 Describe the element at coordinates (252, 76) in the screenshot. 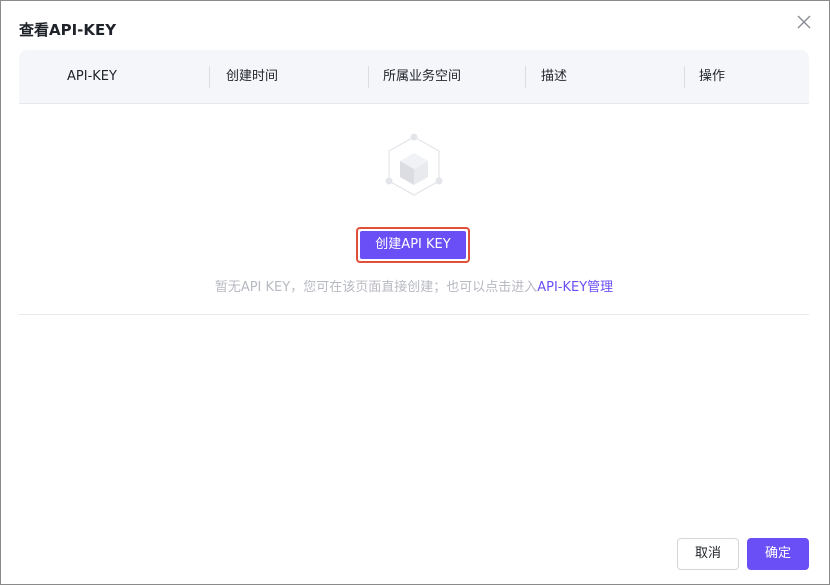

I see `column-header-created-time: 创建时间` at that location.